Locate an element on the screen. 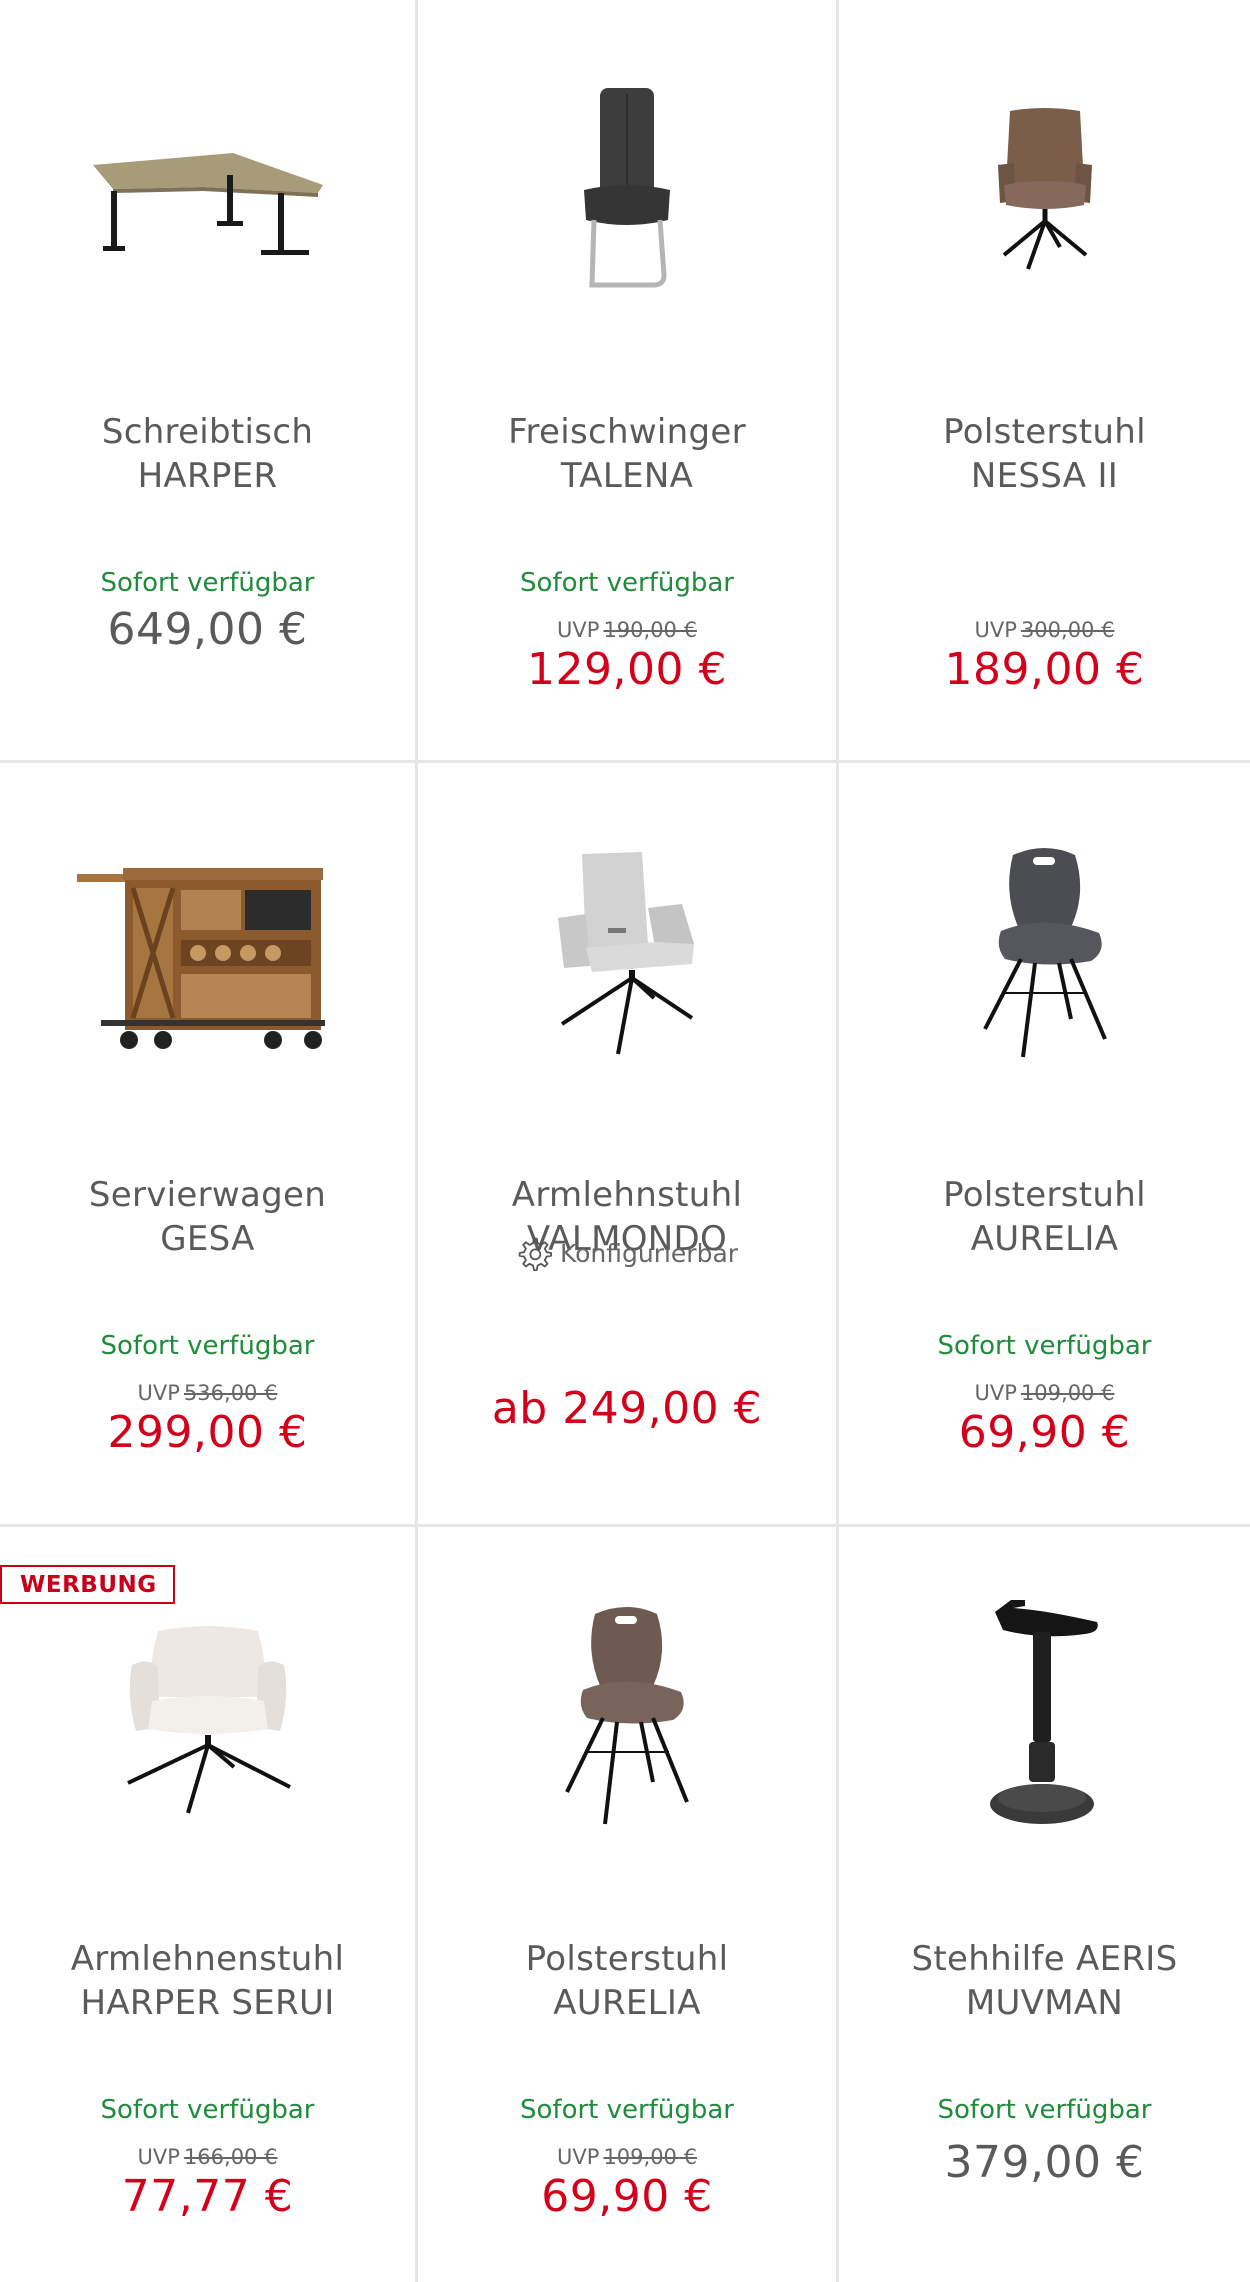 This screenshot has width=1250, height=2282. sale-price: 299,00 € is located at coordinates (207, 1432).